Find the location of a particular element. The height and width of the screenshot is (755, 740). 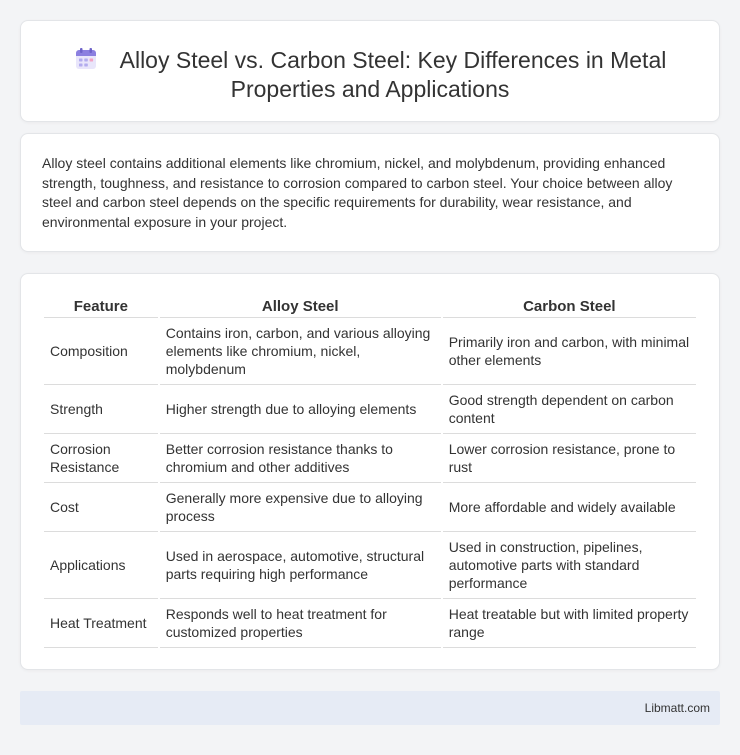

row-feature: Heat Treatment is located at coordinates (101, 623).